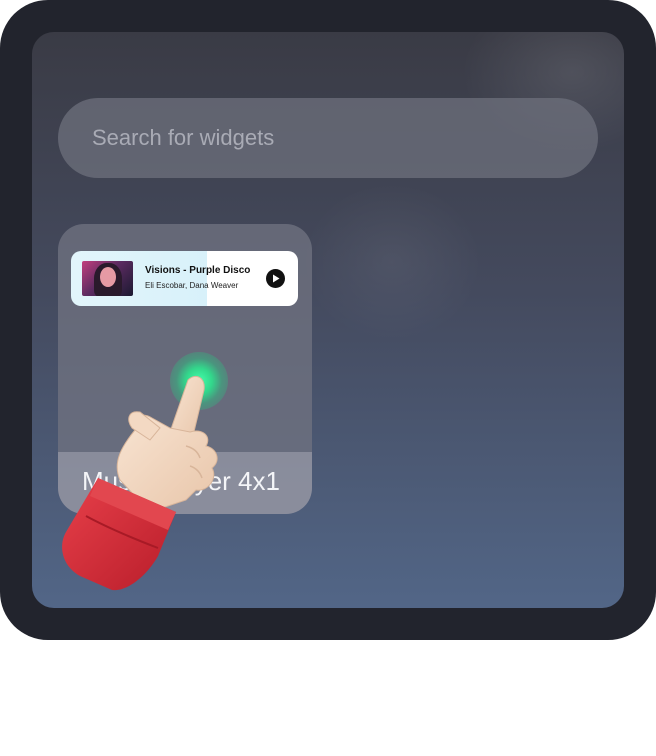 The image size is (656, 756). I want to click on widget-name: Music Player 4x1, so click(181, 481).